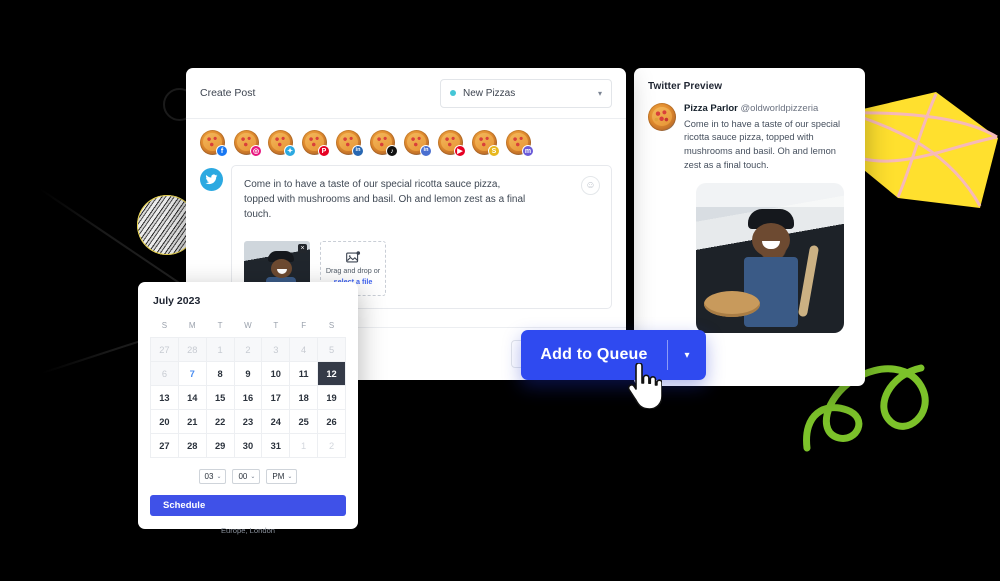 The height and width of the screenshot is (581, 1000). I want to click on account-avatar-linkedin-page: in, so click(418, 143).